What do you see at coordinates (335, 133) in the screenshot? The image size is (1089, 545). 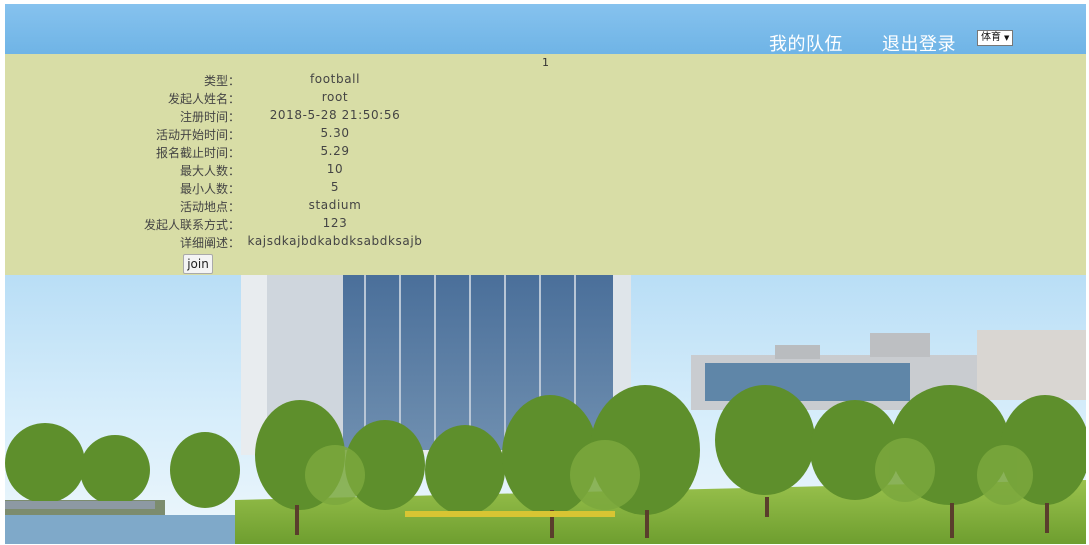 I see `start-time-value: 5.30` at bounding box center [335, 133].